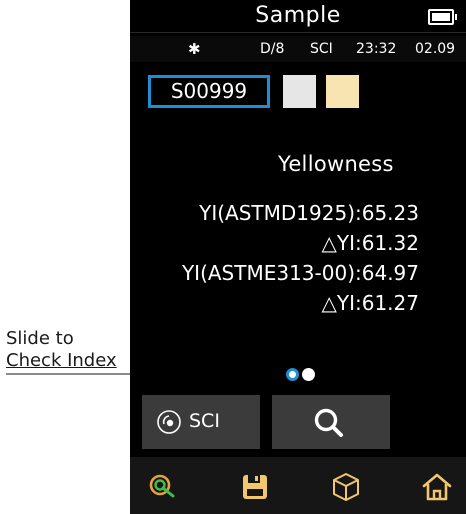 This screenshot has width=466, height=514. What do you see at coordinates (204, 421) in the screenshot?
I see `sci-button-label: SCI` at bounding box center [204, 421].